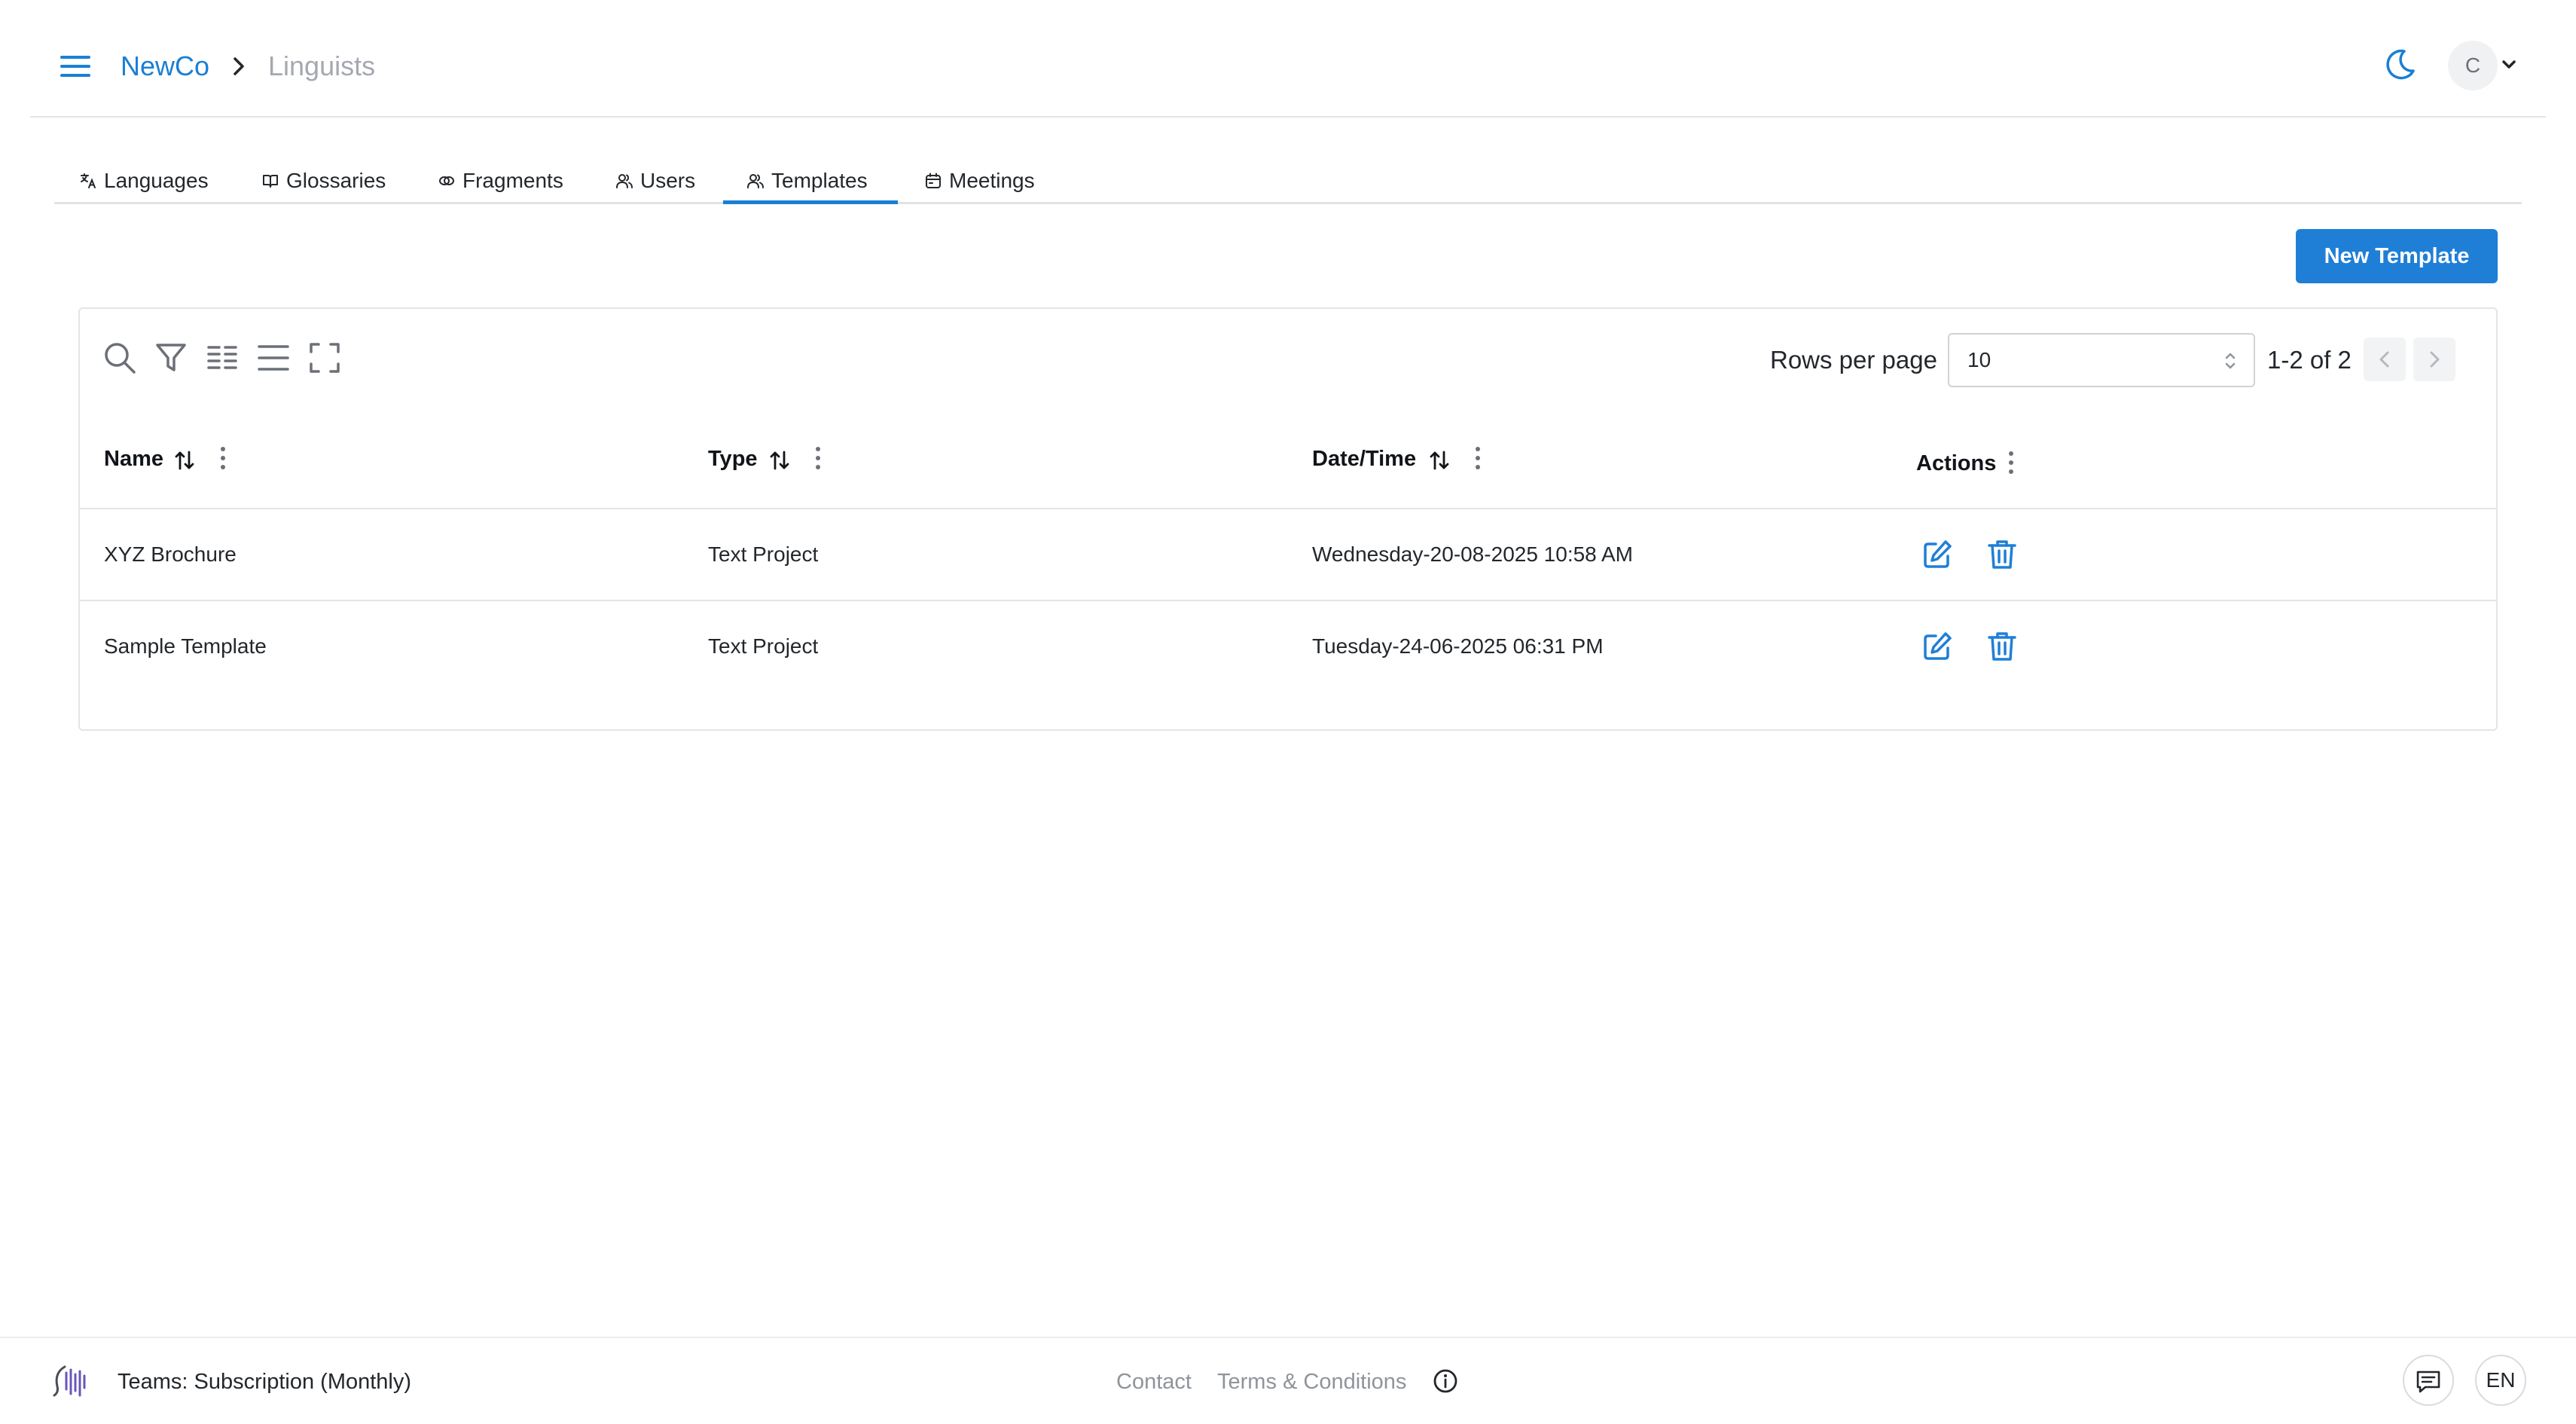 Image resolution: width=2576 pixels, height=1424 pixels. What do you see at coordinates (2310, 360) in the screenshot?
I see `pagination-text: 1-2 of 2` at bounding box center [2310, 360].